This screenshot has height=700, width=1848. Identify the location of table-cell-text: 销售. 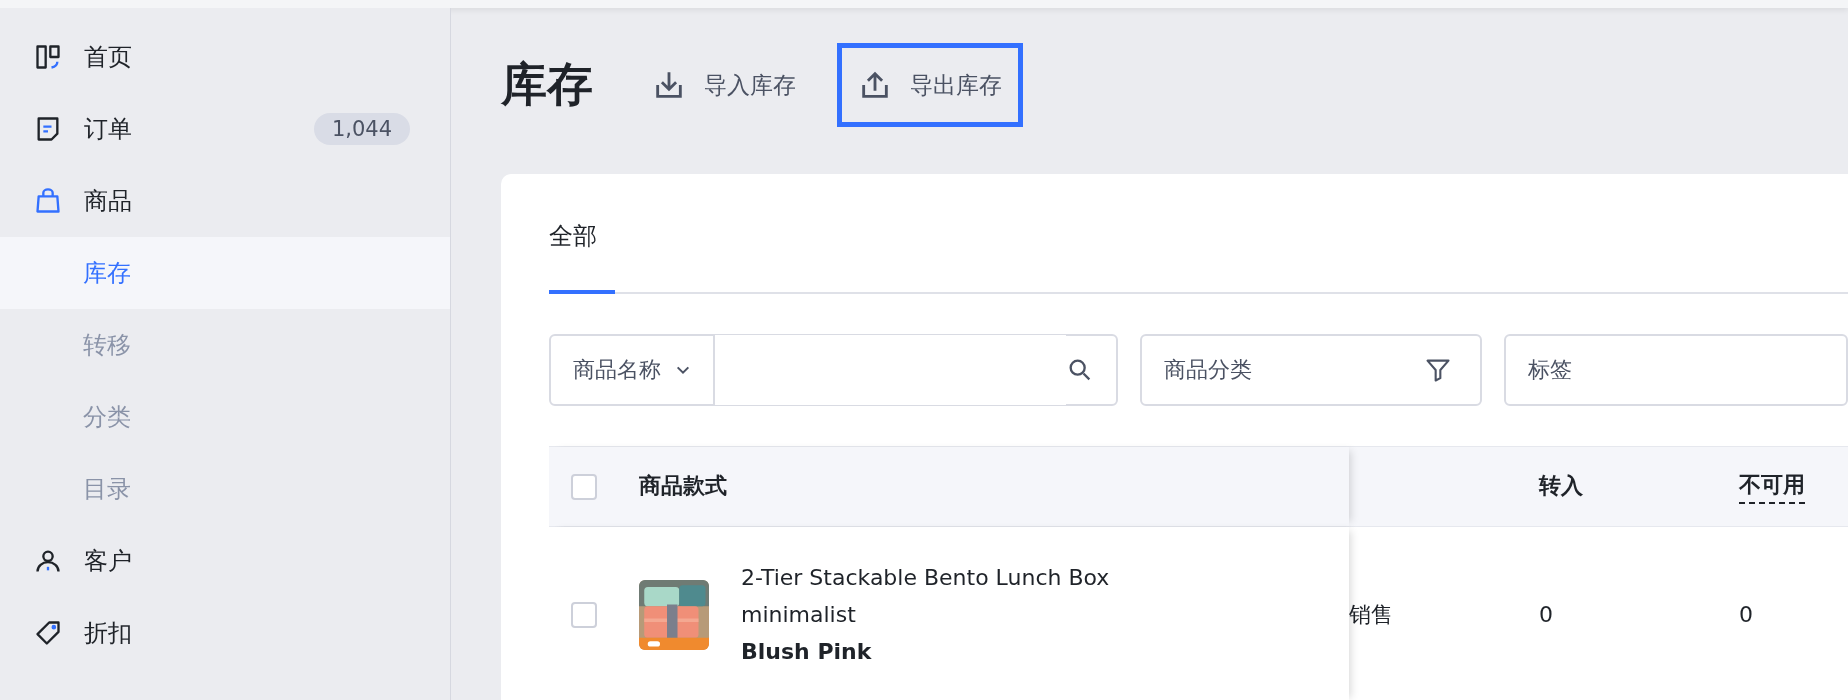
(1371, 614).